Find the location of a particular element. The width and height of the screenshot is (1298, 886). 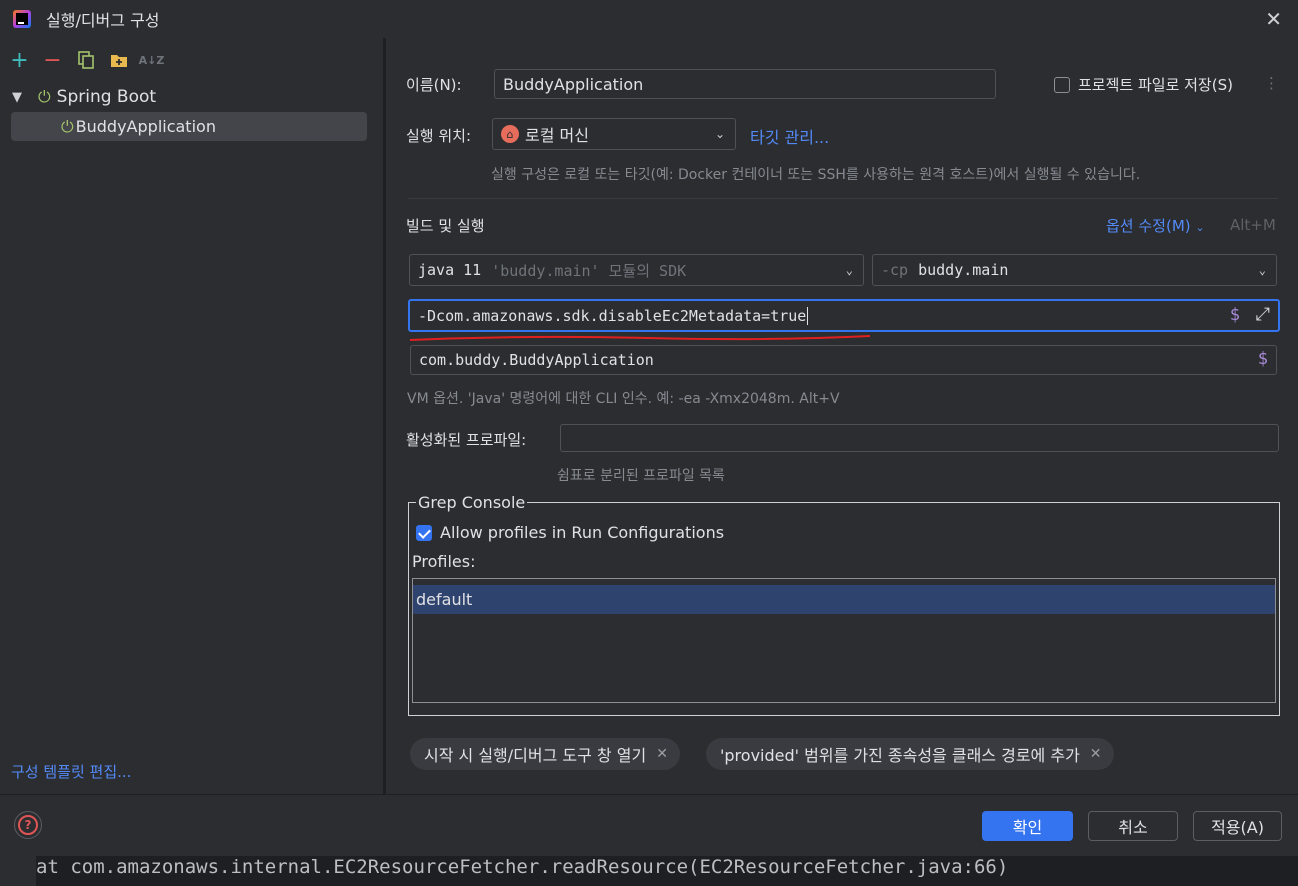

jdk-module-hint: 'buddy.main' 모듈의 SDK is located at coordinates (589, 270).